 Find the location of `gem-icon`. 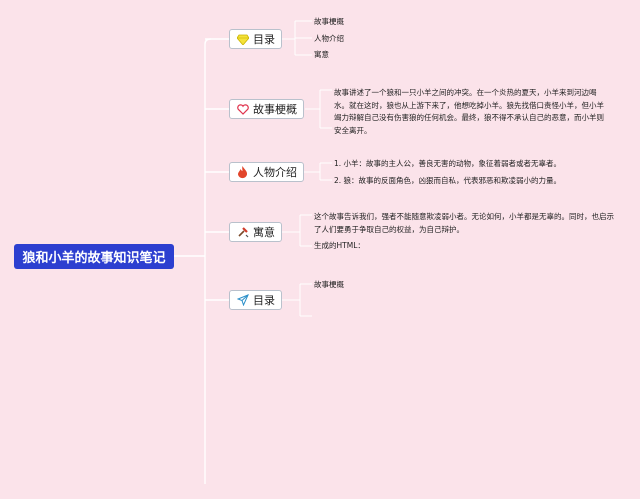

gem-icon is located at coordinates (242, 39).